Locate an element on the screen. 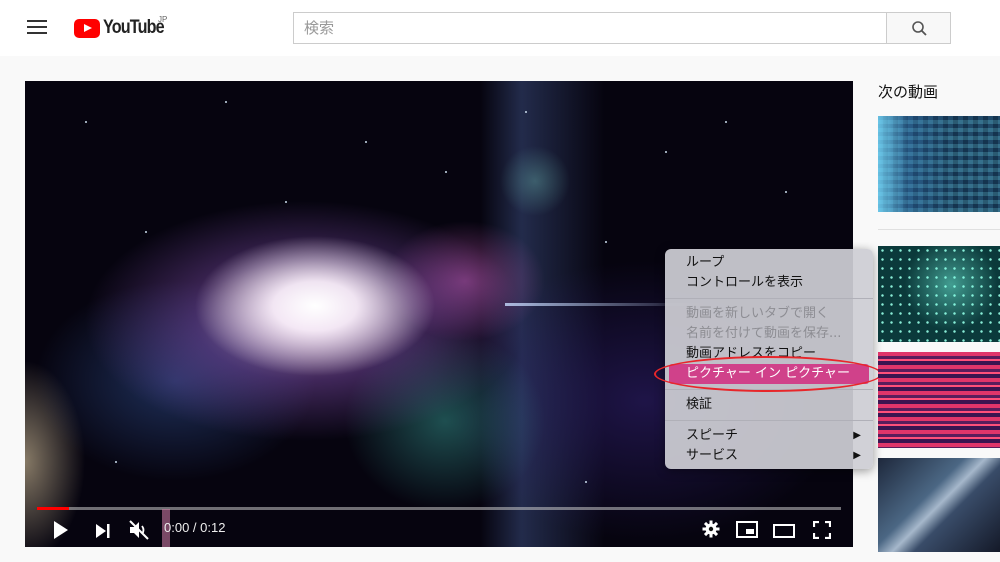 This screenshot has width=1000, height=562. menu-icon is located at coordinates (37, 27).